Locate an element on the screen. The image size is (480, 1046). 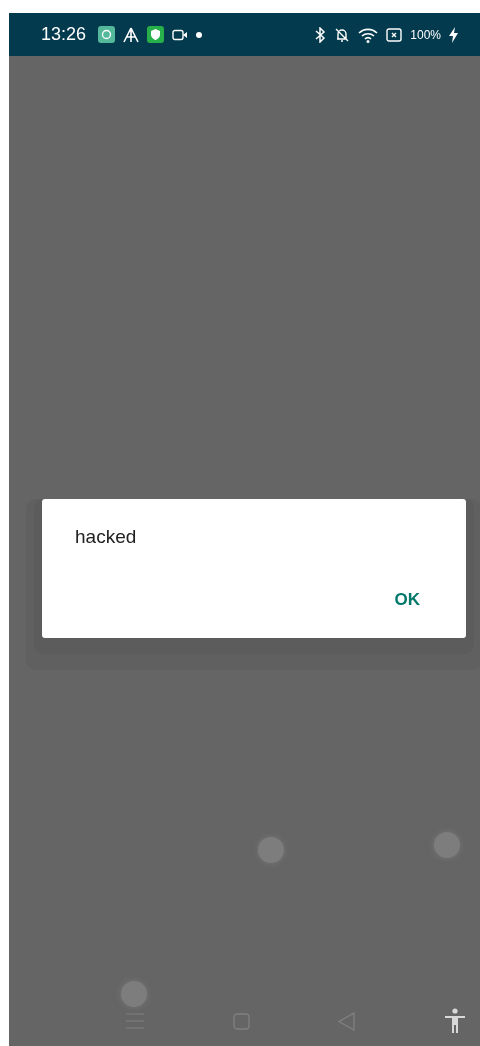
video-camera-icon is located at coordinates (180, 34).